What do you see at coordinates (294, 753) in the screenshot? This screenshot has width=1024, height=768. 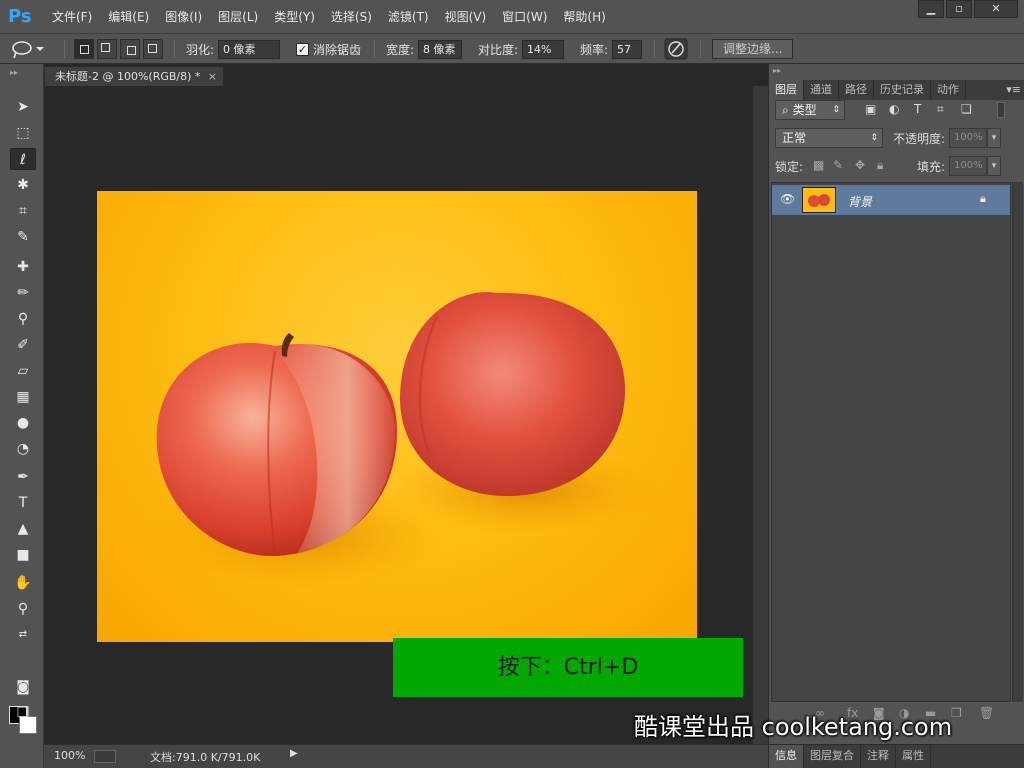 I see `status-menu-arrow-icon: ▶` at bounding box center [294, 753].